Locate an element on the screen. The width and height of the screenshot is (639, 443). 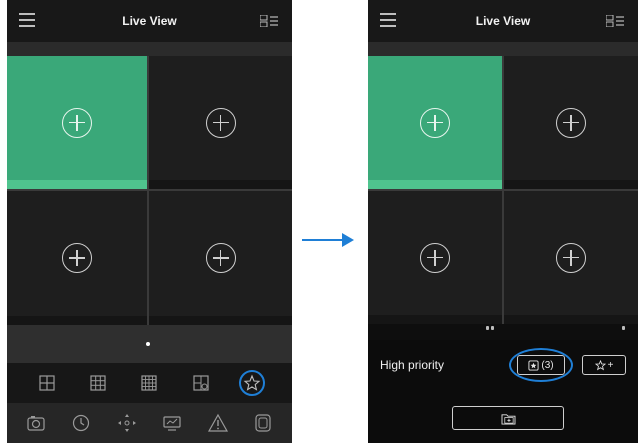
playback-icon is located at coordinates (81, 423).